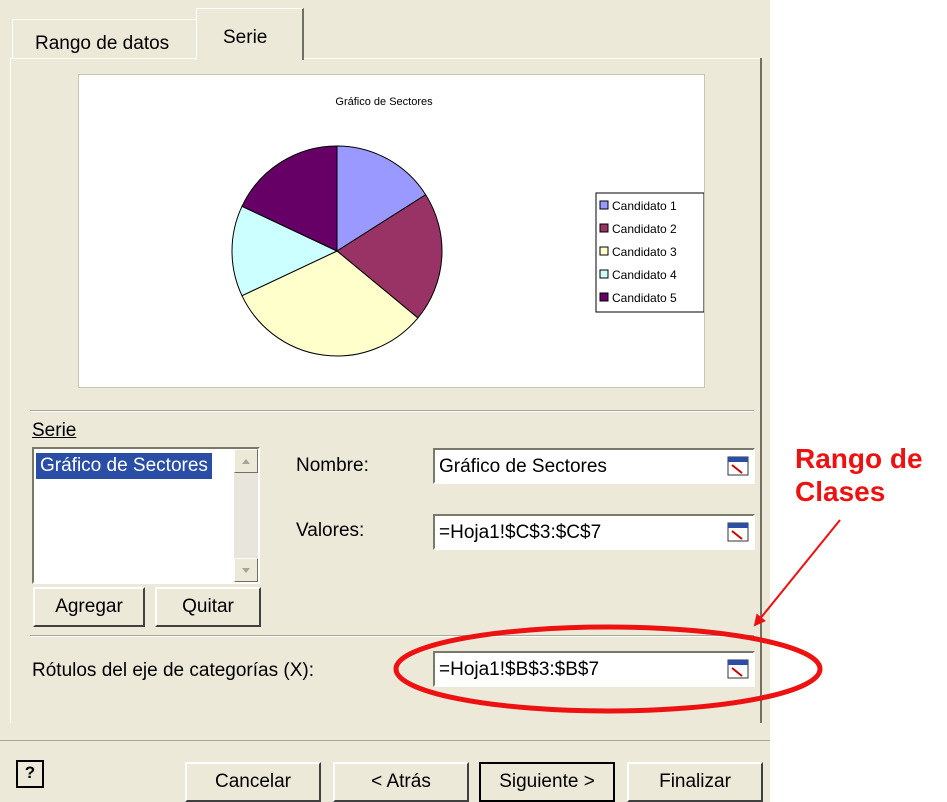 The height and width of the screenshot is (802, 947). What do you see at coordinates (245, 37) in the screenshot?
I see `tab-label: Serie` at bounding box center [245, 37].